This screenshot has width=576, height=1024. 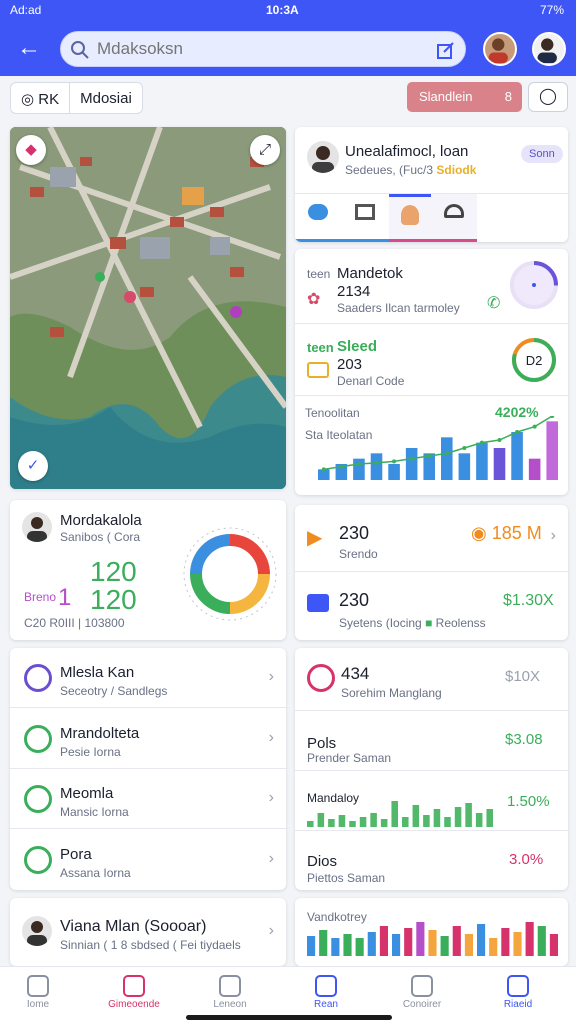 I want to click on nav-label: Gimeoende, so click(x=134, y=1004).